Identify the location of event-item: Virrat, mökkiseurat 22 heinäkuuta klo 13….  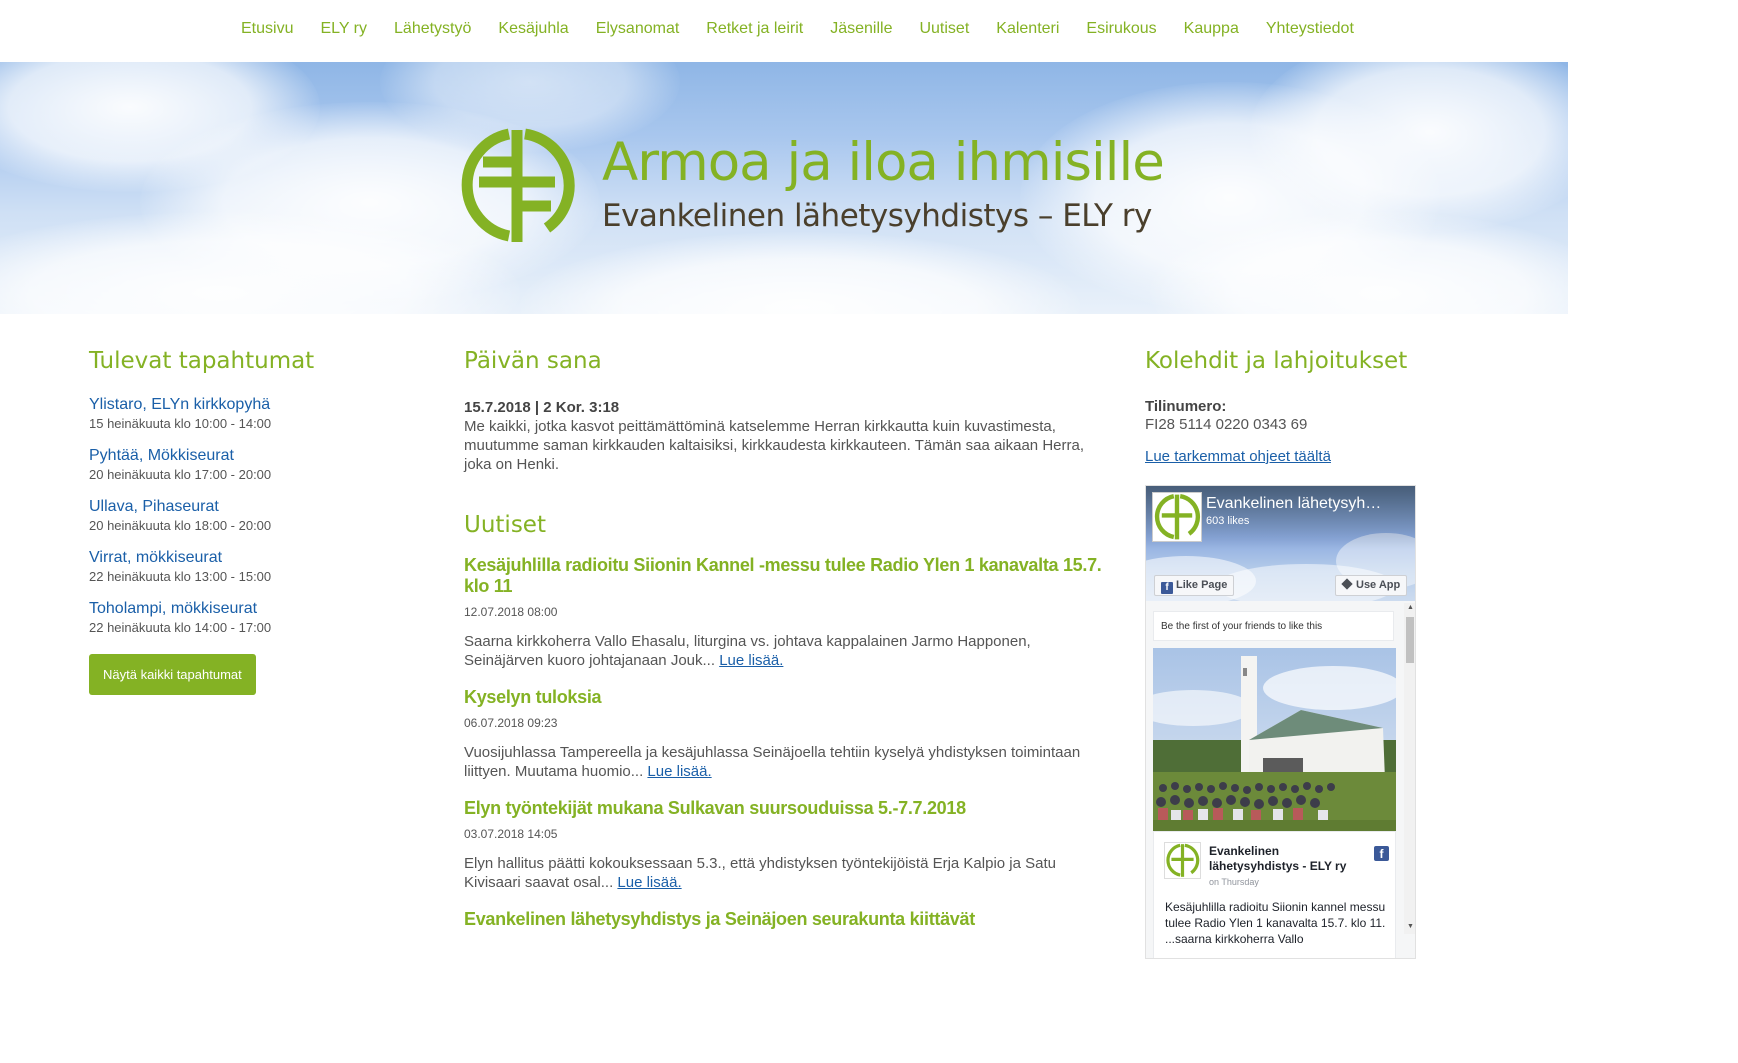
(249, 574).